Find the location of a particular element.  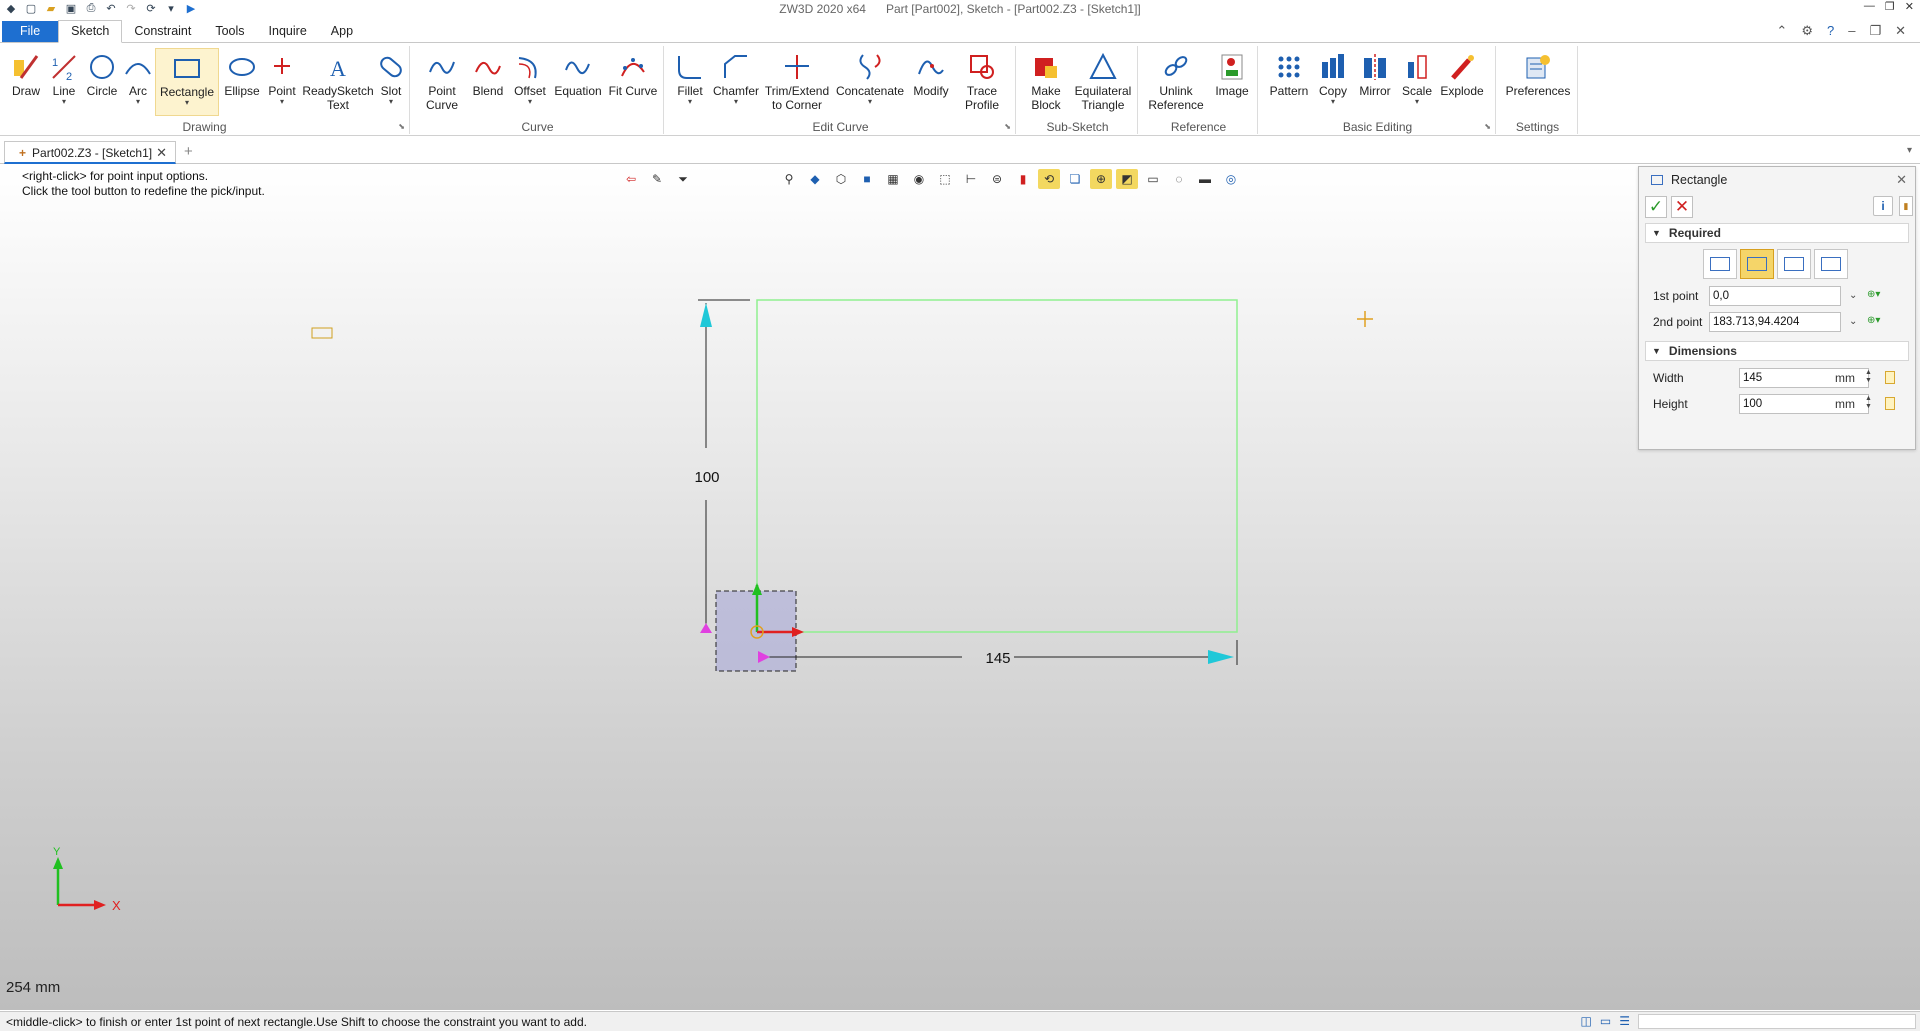

copy-dropdown-icon: ▾ is located at coordinates (1333, 102).